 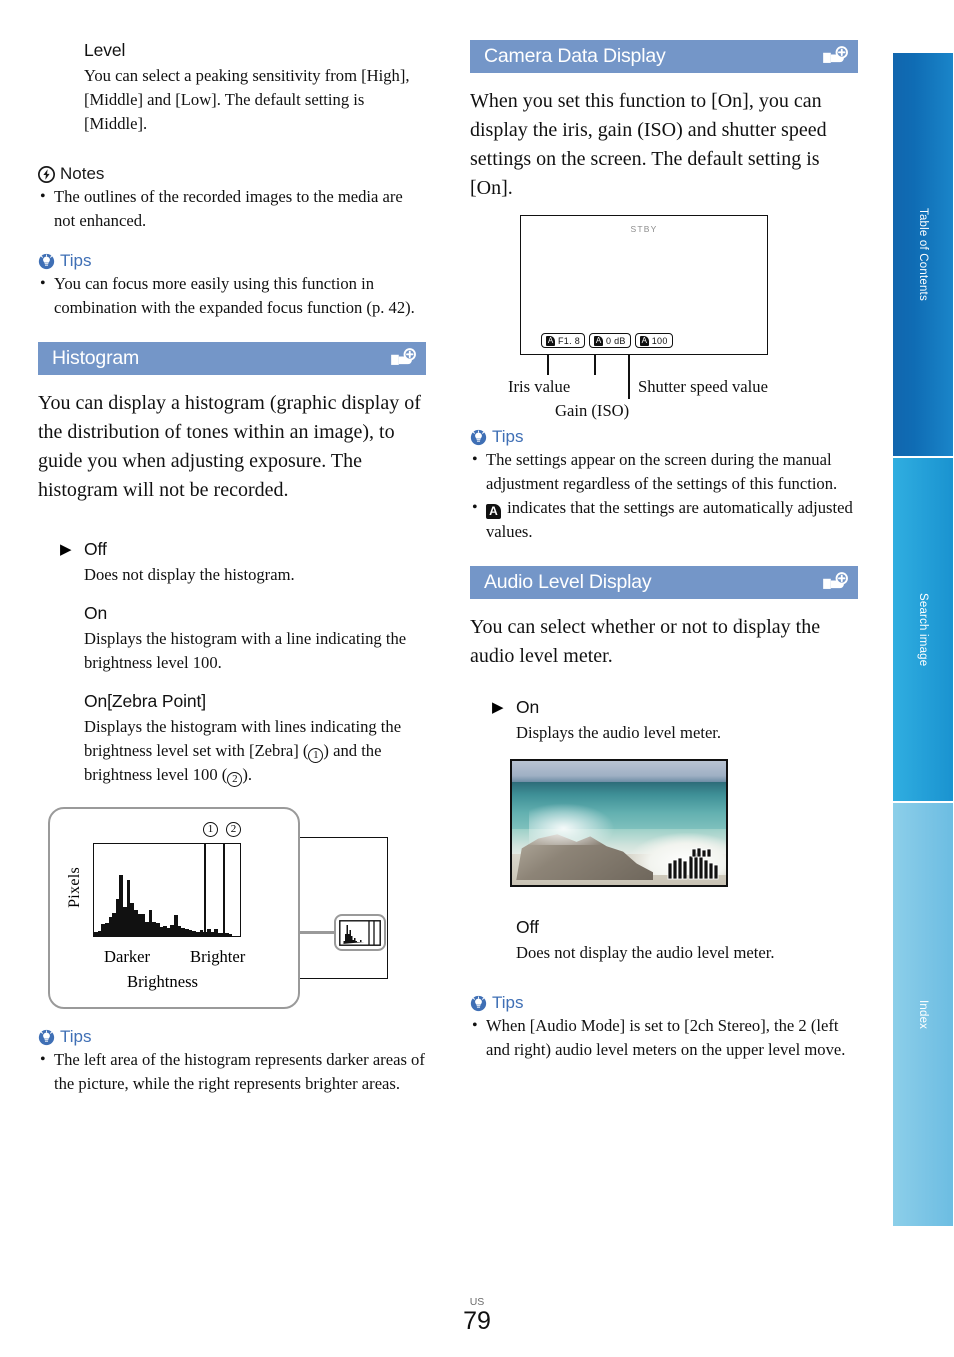 What do you see at coordinates (923, 629) in the screenshot?
I see `sidebar-tab-search-image: Search image` at bounding box center [923, 629].